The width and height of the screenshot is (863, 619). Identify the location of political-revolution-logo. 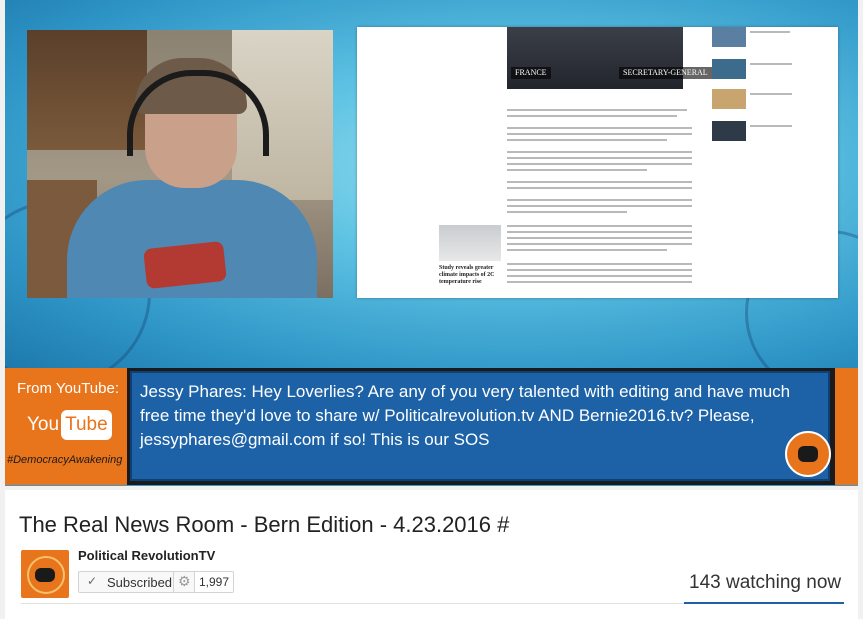
(808, 454).